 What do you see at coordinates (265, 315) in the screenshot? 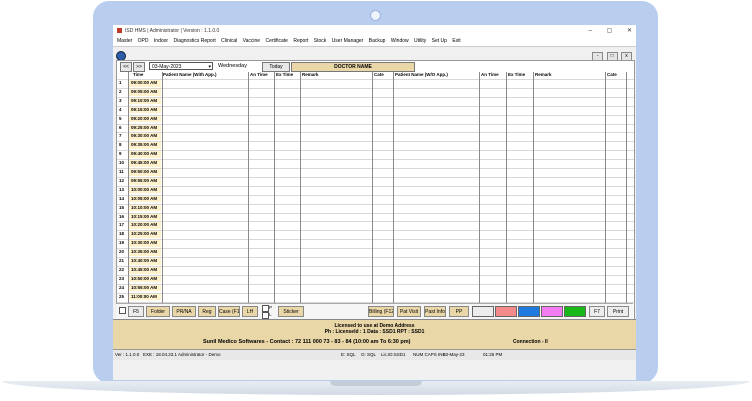
I see `l-checkbox` at bounding box center [265, 315].